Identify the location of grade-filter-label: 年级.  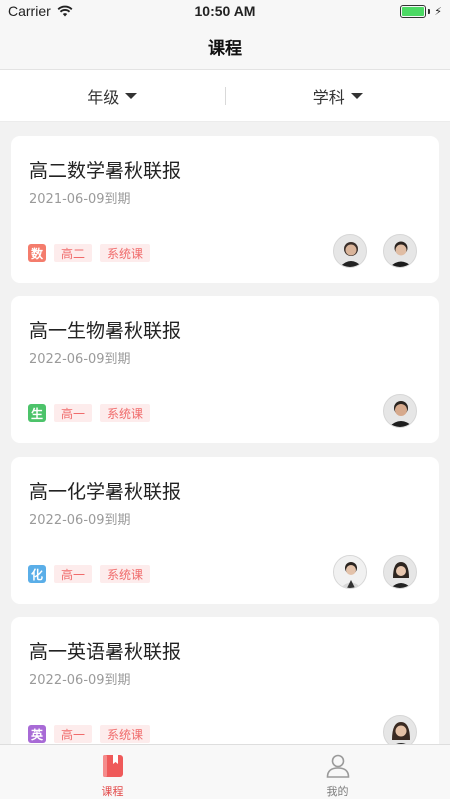
(103, 97).